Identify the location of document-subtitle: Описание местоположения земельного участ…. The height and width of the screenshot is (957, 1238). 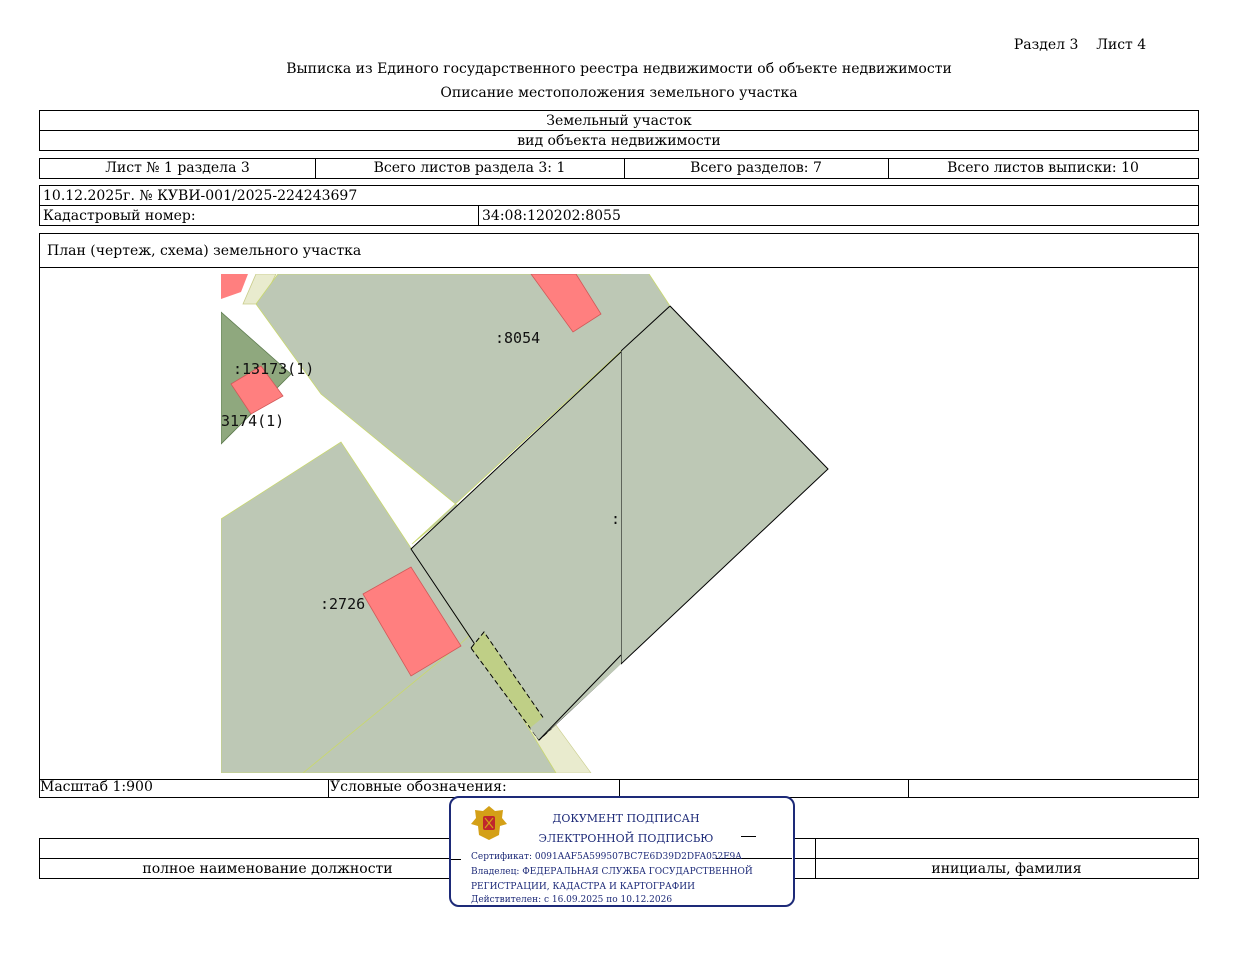
(619, 93).